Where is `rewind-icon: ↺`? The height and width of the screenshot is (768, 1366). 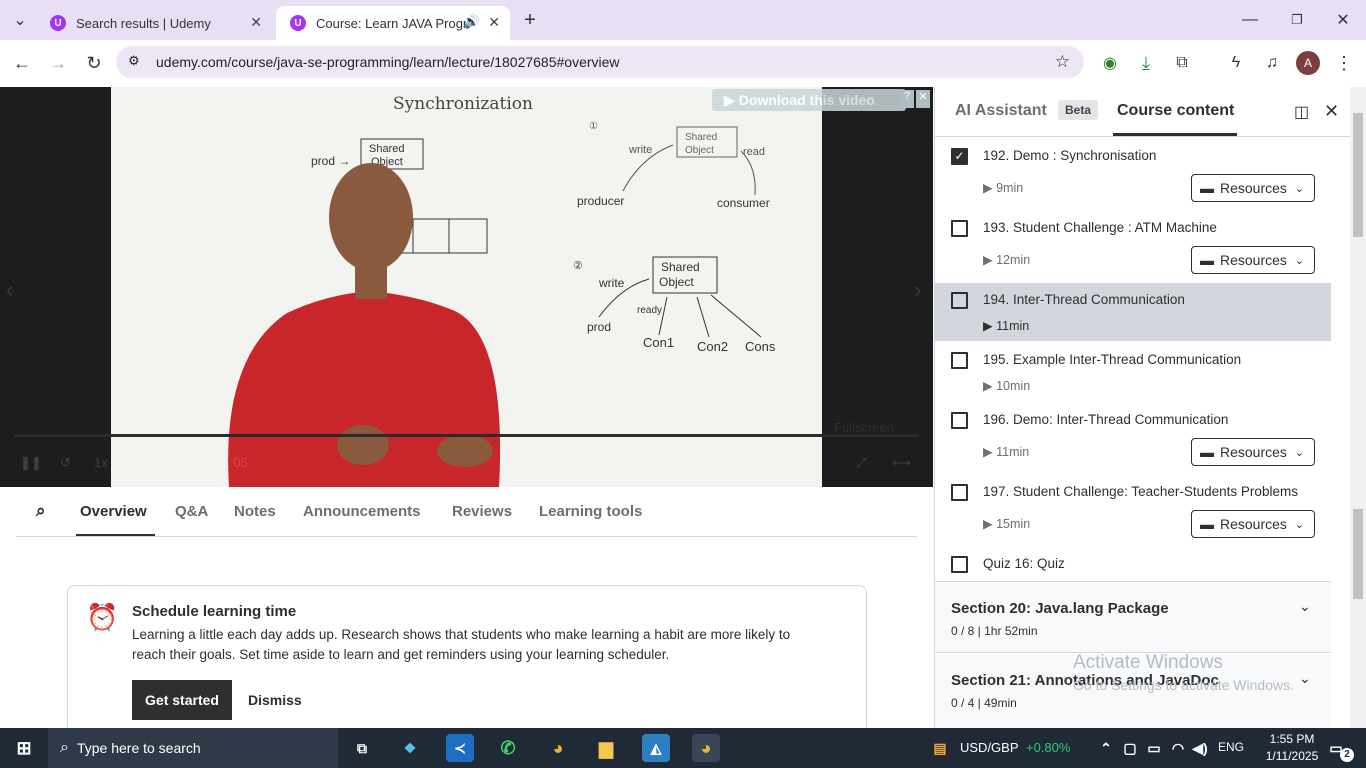
rewind-icon: ↺ is located at coordinates (65, 463).